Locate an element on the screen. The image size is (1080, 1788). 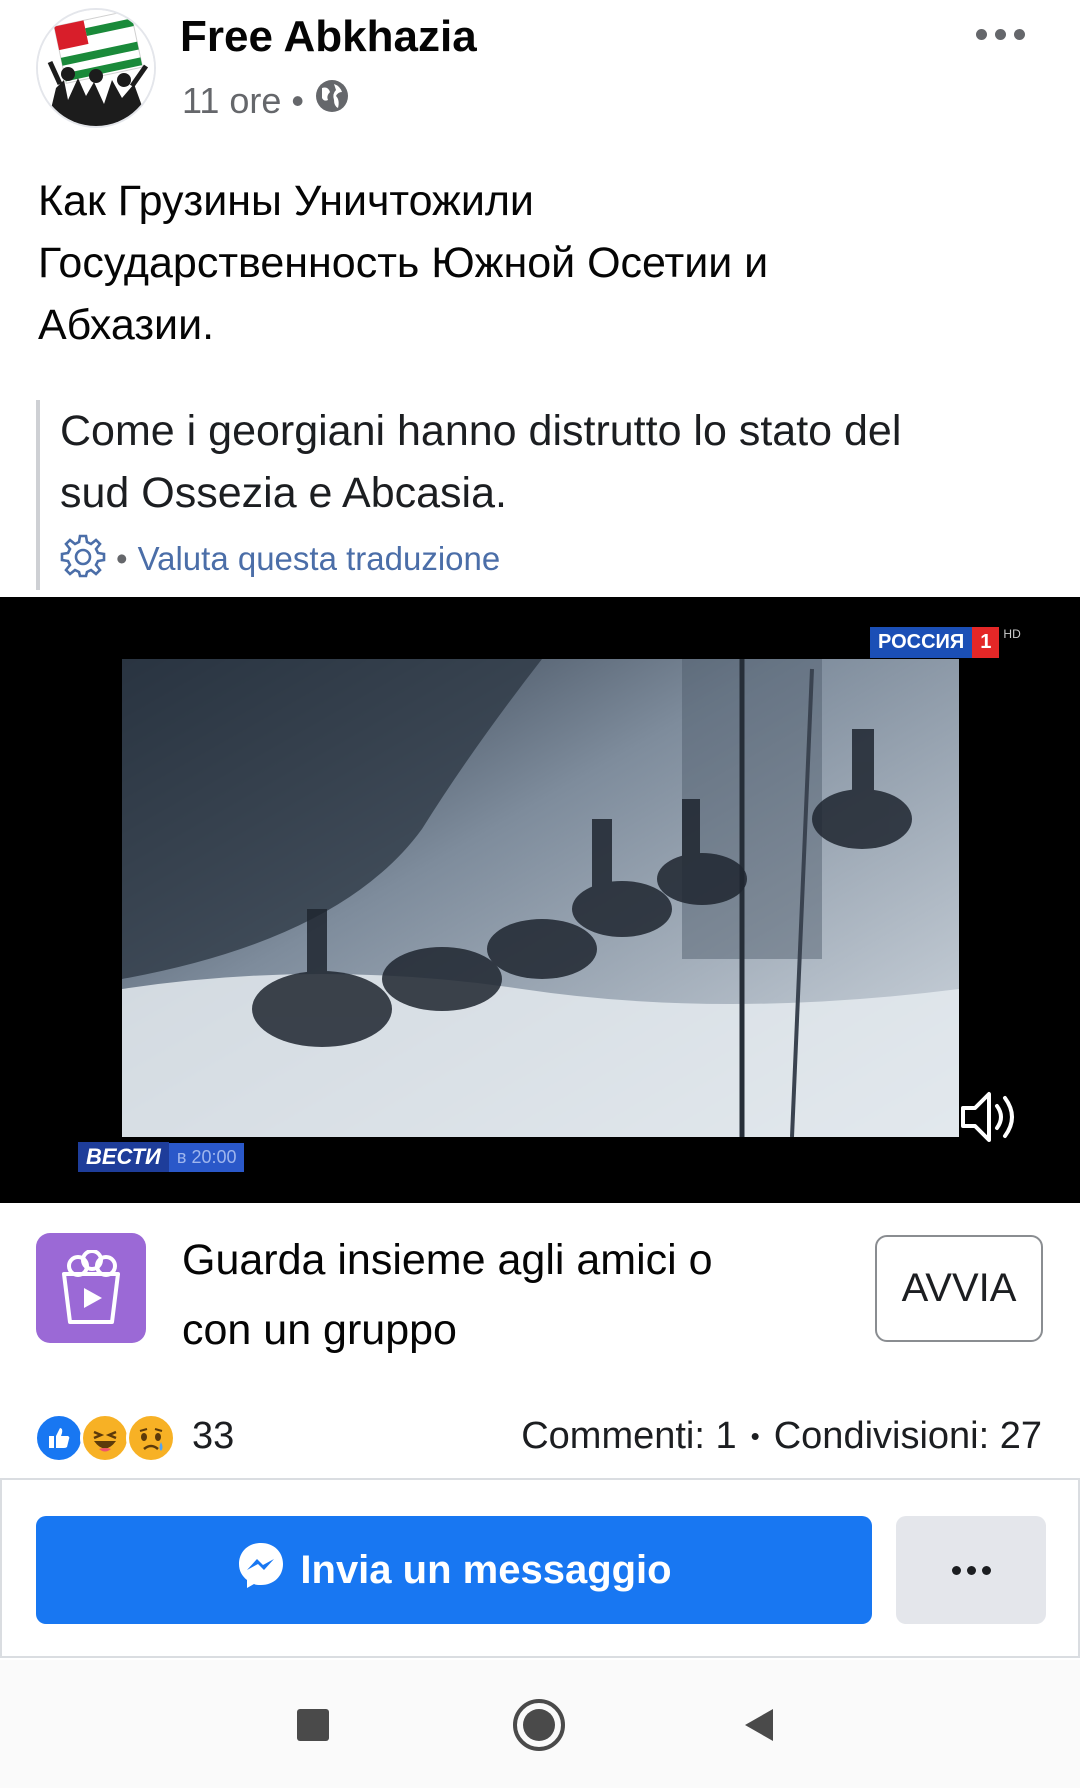
post-time: 11 ore is located at coordinates (231, 101).